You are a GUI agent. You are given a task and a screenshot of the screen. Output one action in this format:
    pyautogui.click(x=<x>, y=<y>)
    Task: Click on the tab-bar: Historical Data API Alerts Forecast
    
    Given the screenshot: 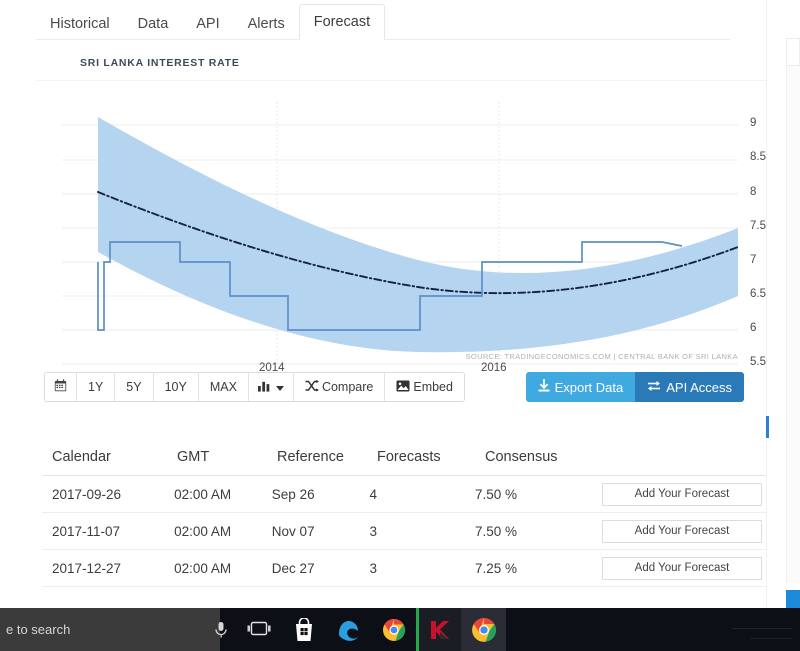 What is the action you would take?
    pyautogui.click(x=383, y=20)
    